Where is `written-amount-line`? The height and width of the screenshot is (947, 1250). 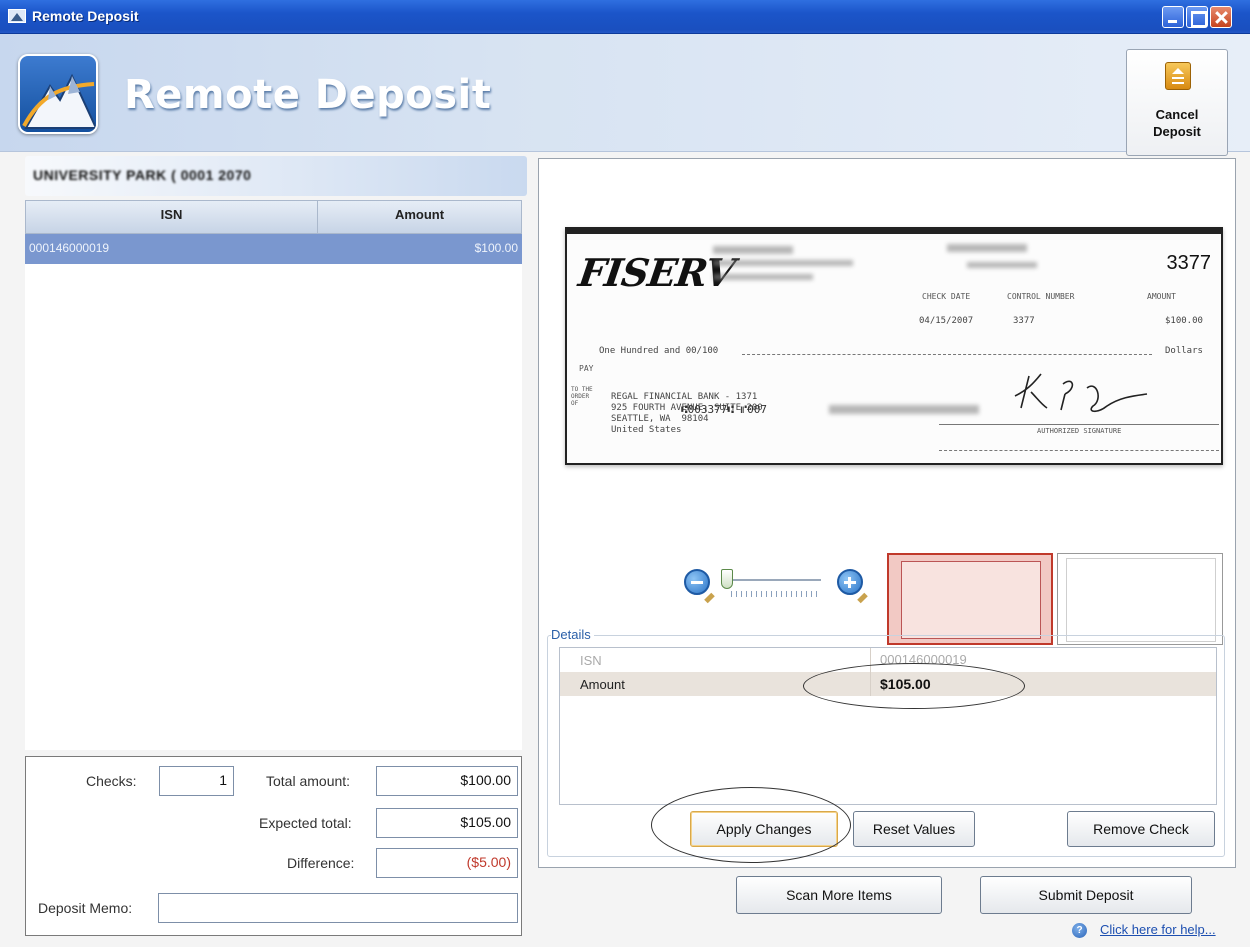 written-amount-line is located at coordinates (947, 354).